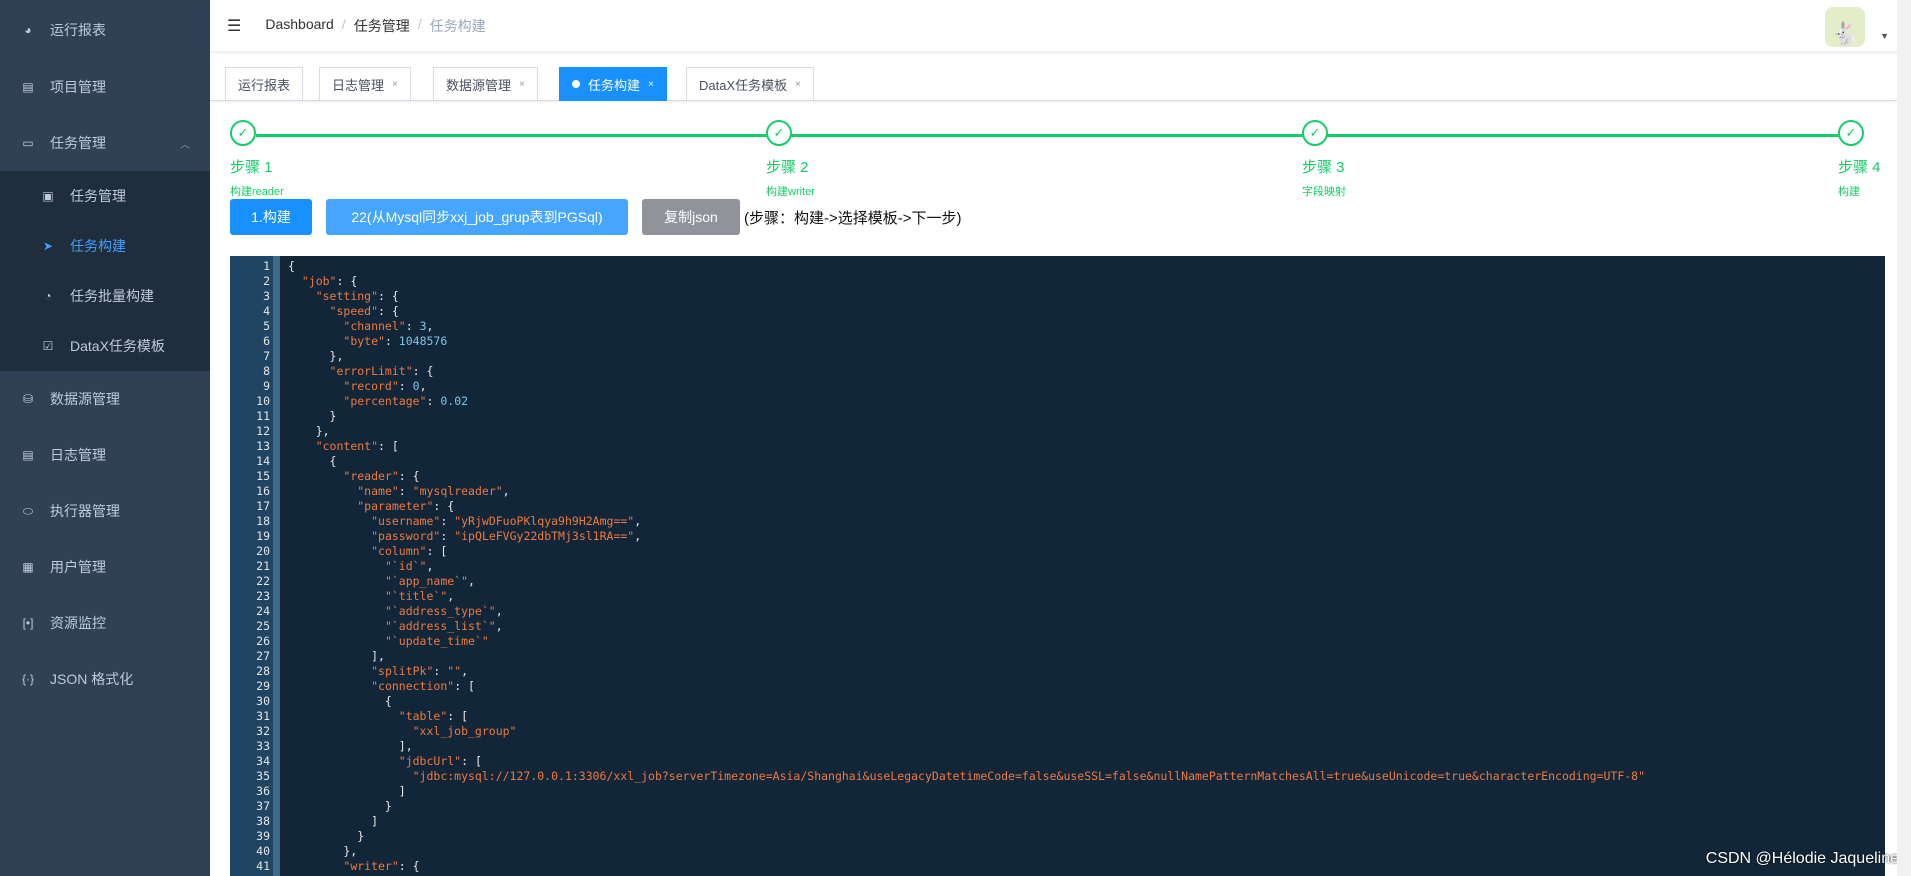  I want to click on code-line: 34 "jdbcUrl": [, so click(1057, 761).